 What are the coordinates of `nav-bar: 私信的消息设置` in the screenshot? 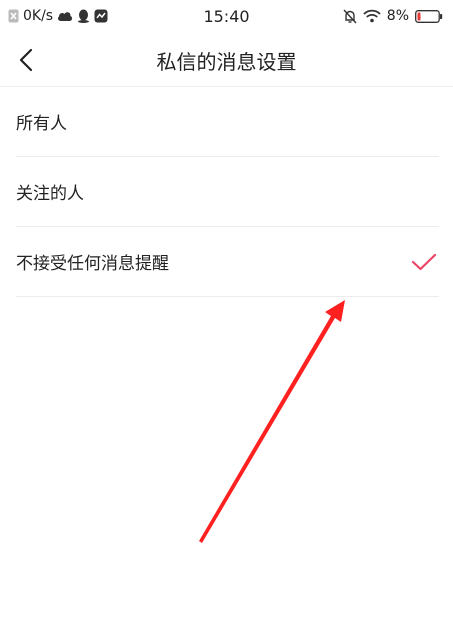 It's located at (226, 60).